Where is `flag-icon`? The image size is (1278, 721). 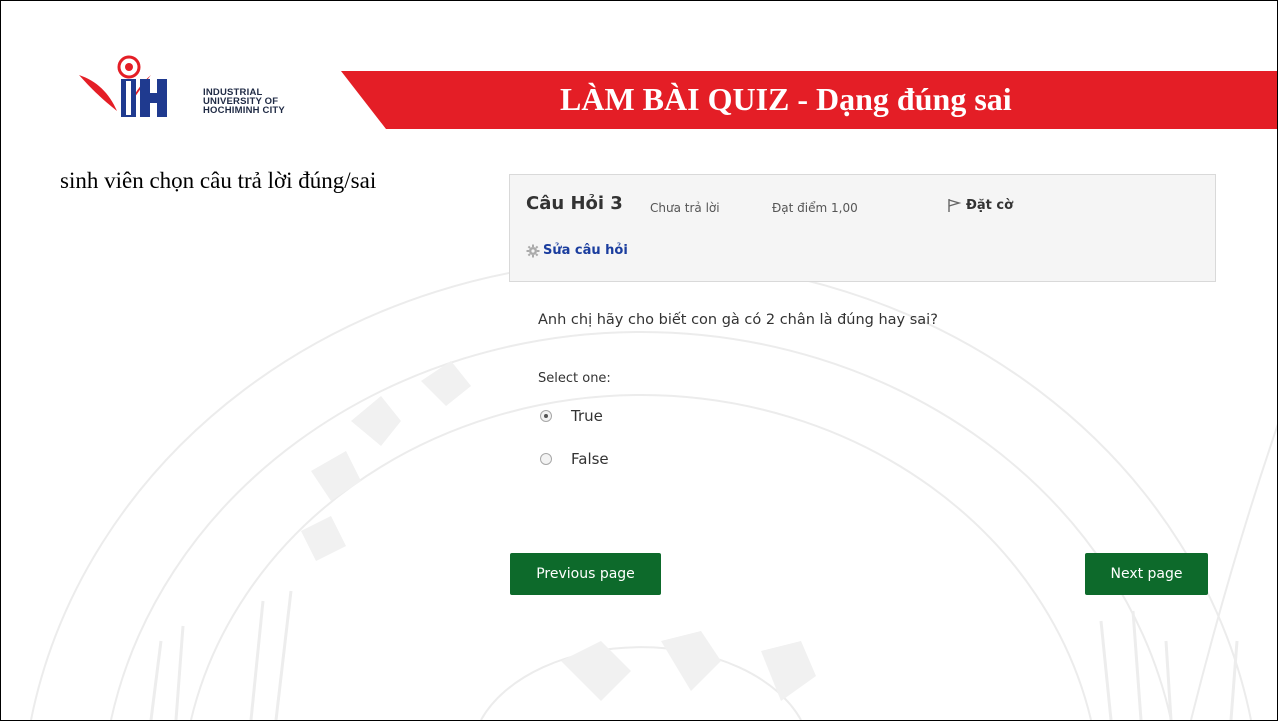
flag-icon is located at coordinates (955, 205).